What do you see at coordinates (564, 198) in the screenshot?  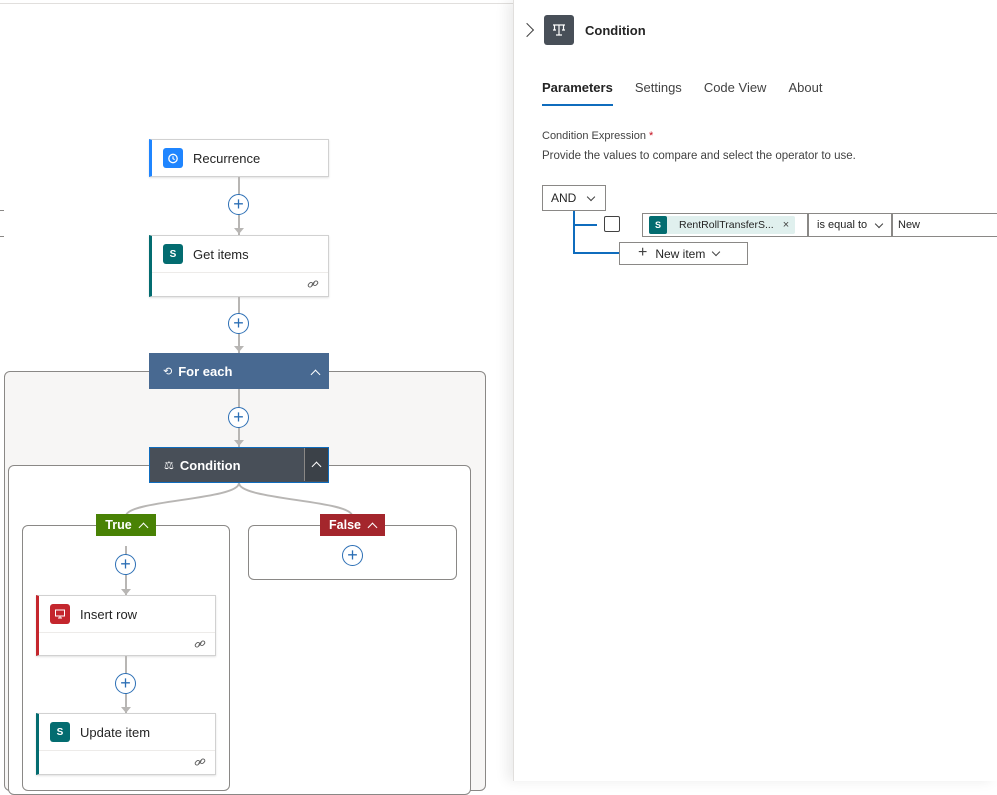 I see `group-operator-value: AND` at bounding box center [564, 198].